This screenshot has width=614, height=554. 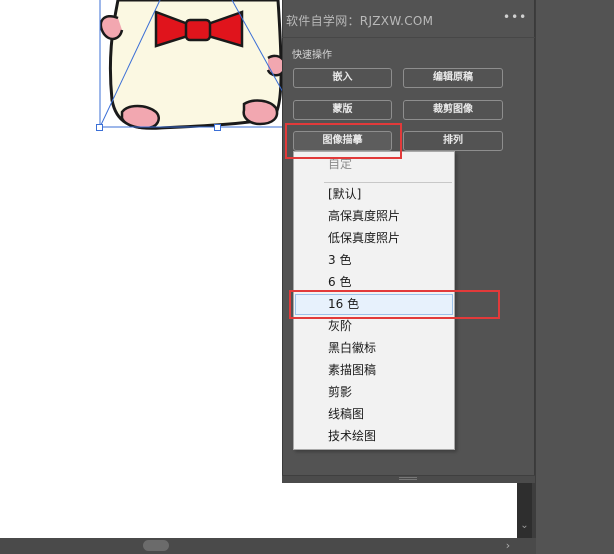 What do you see at coordinates (453, 141) in the screenshot?
I see `arrange-button: 排列` at bounding box center [453, 141].